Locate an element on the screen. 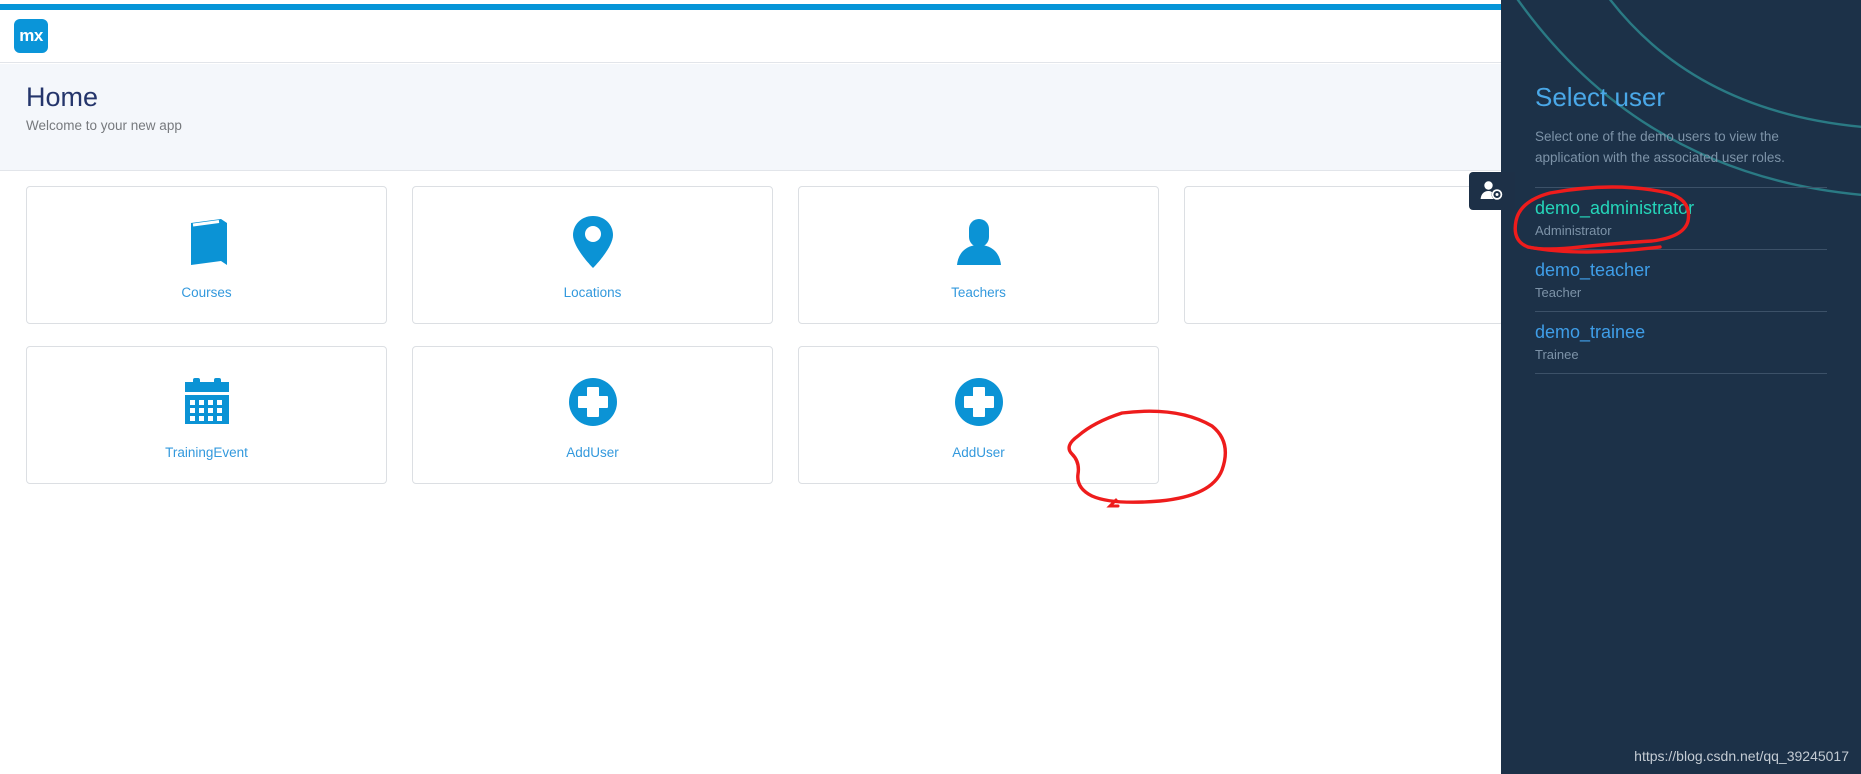  person-icon is located at coordinates (979, 242).